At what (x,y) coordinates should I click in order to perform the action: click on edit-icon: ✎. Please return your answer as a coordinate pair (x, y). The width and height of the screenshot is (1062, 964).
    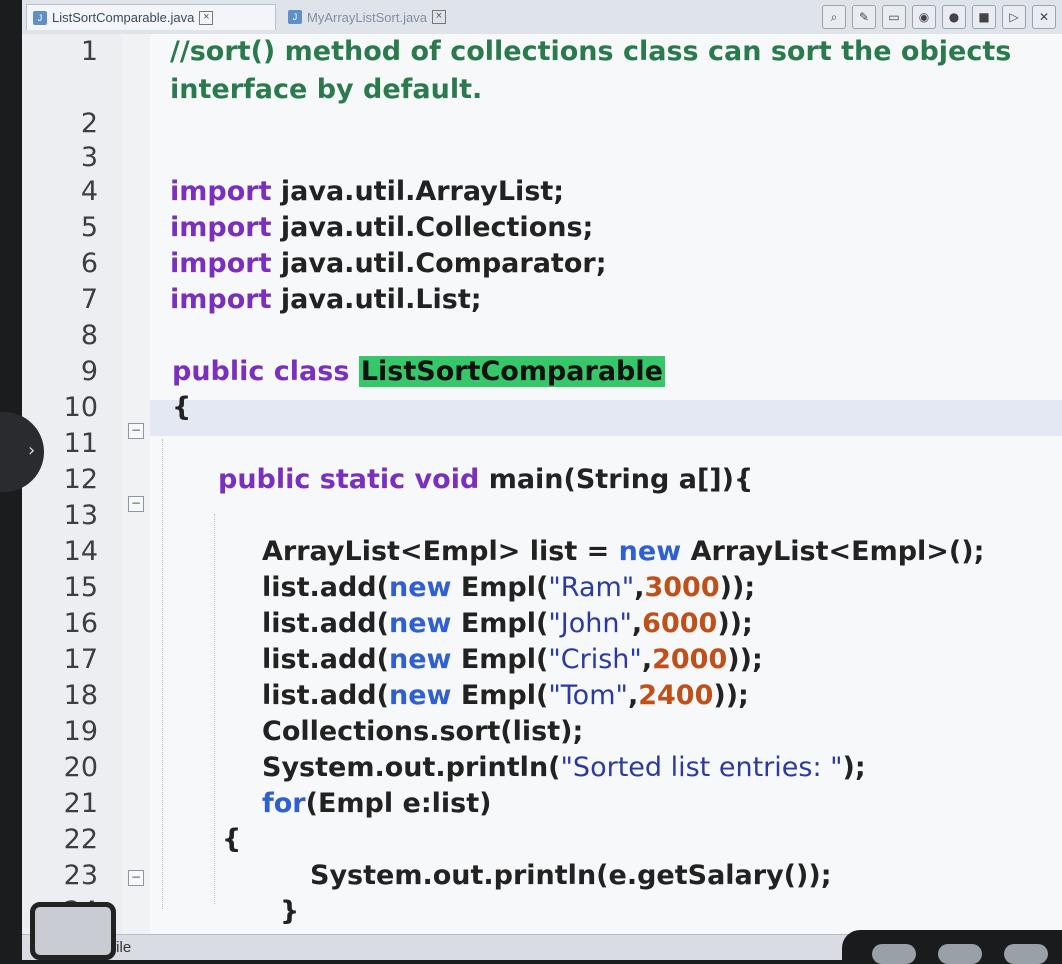
    Looking at the image, I should click on (864, 17).